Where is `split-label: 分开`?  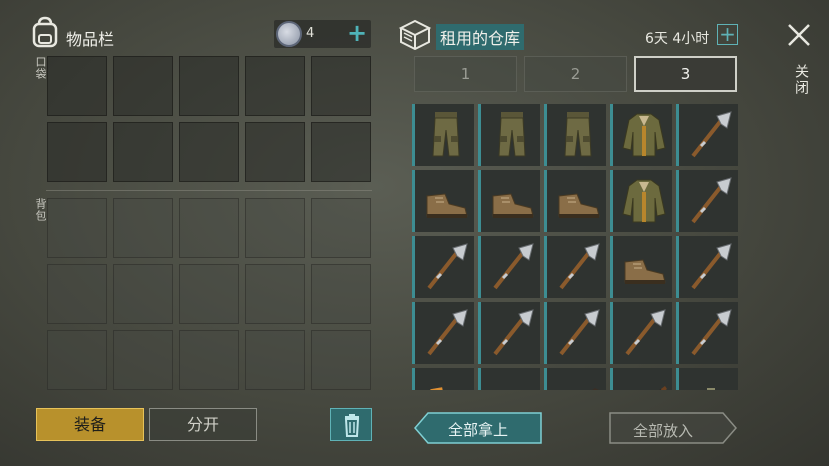 split-label: 分开 is located at coordinates (202, 424).